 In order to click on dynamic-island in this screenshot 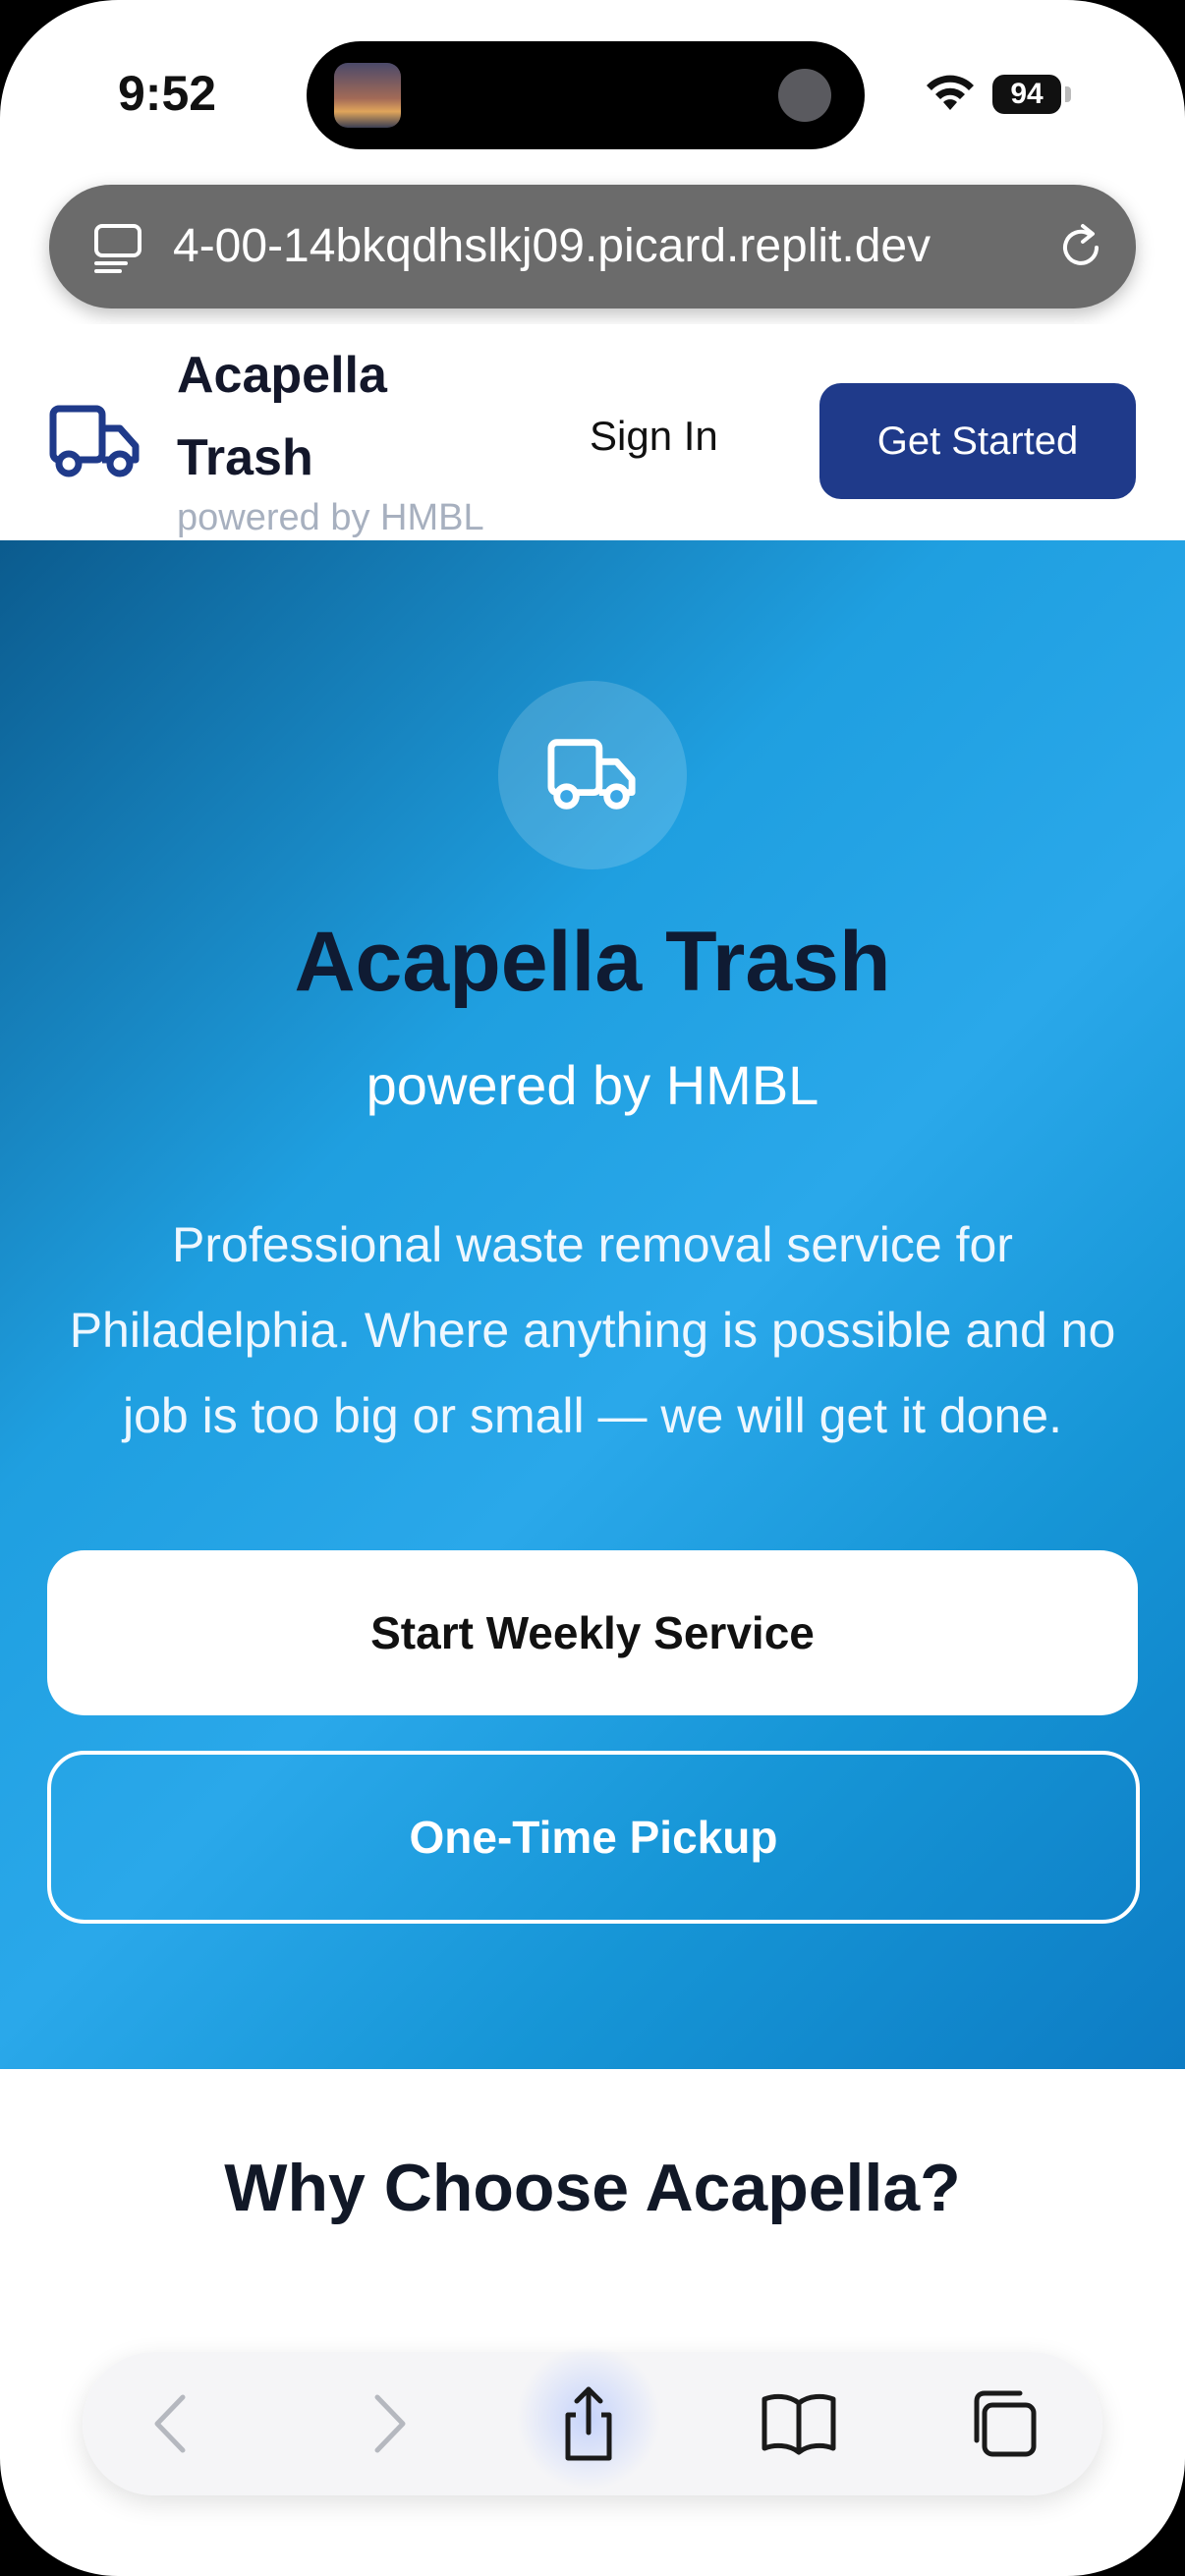, I will do `click(586, 95)`.